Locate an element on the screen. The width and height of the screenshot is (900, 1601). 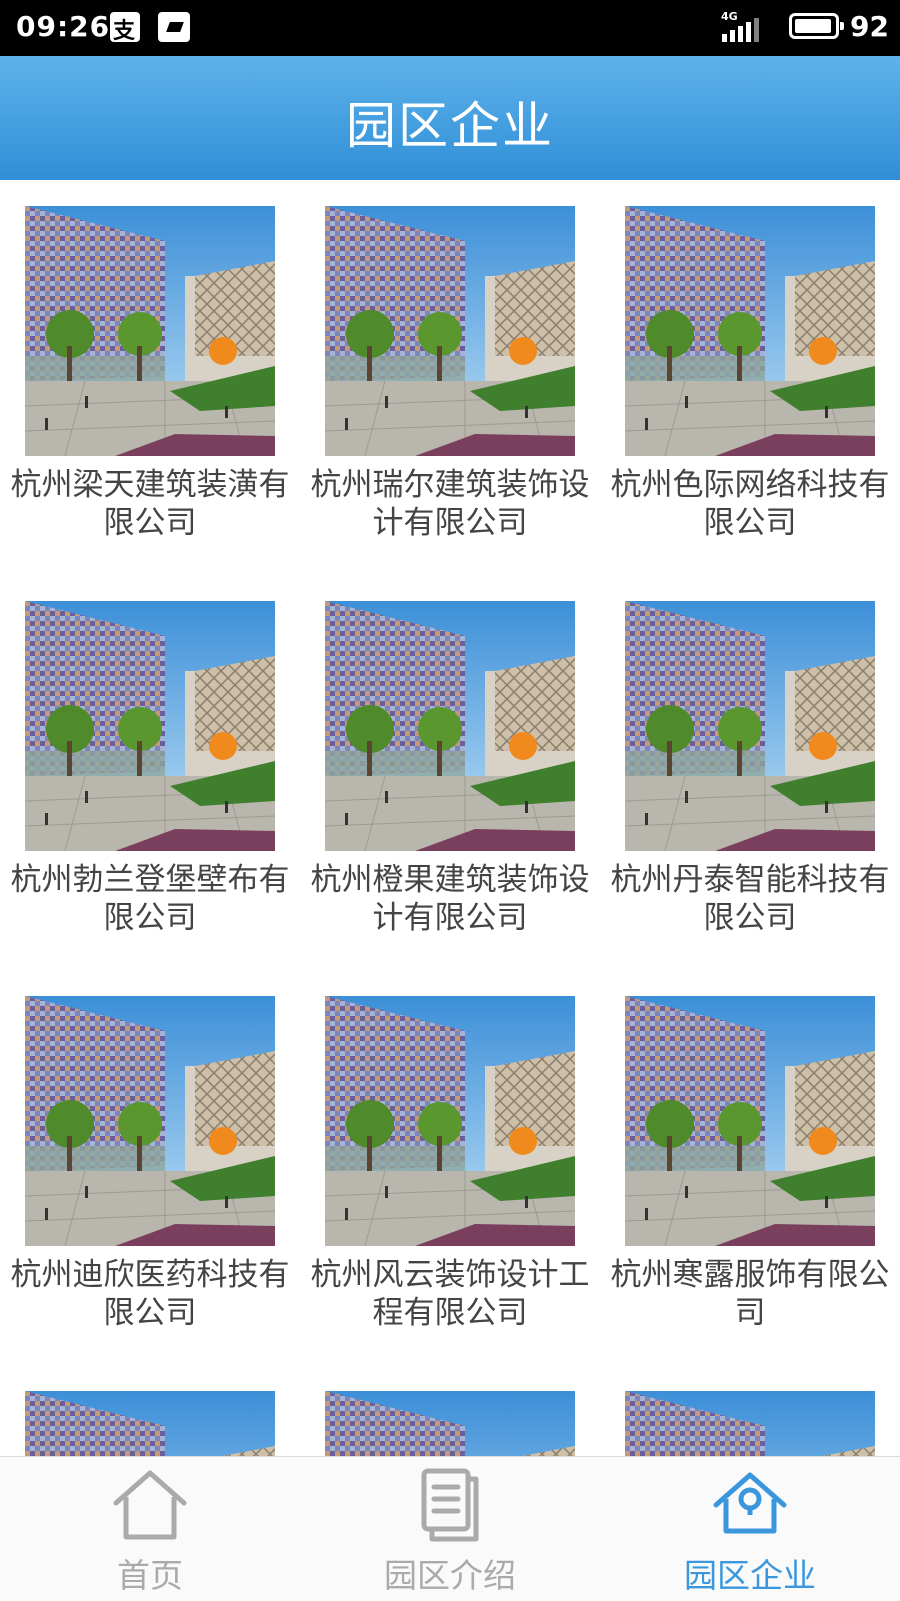
company-name: 杭州勃兰登堡壁布有限公司 is located at coordinates (150, 899).